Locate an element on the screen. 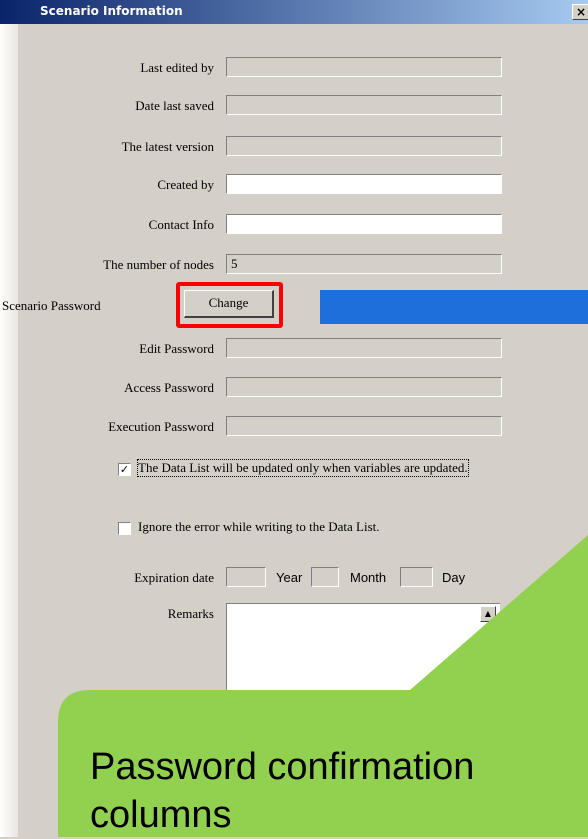  callout-text: Password confirmation columns is located at coordinates (282, 791).